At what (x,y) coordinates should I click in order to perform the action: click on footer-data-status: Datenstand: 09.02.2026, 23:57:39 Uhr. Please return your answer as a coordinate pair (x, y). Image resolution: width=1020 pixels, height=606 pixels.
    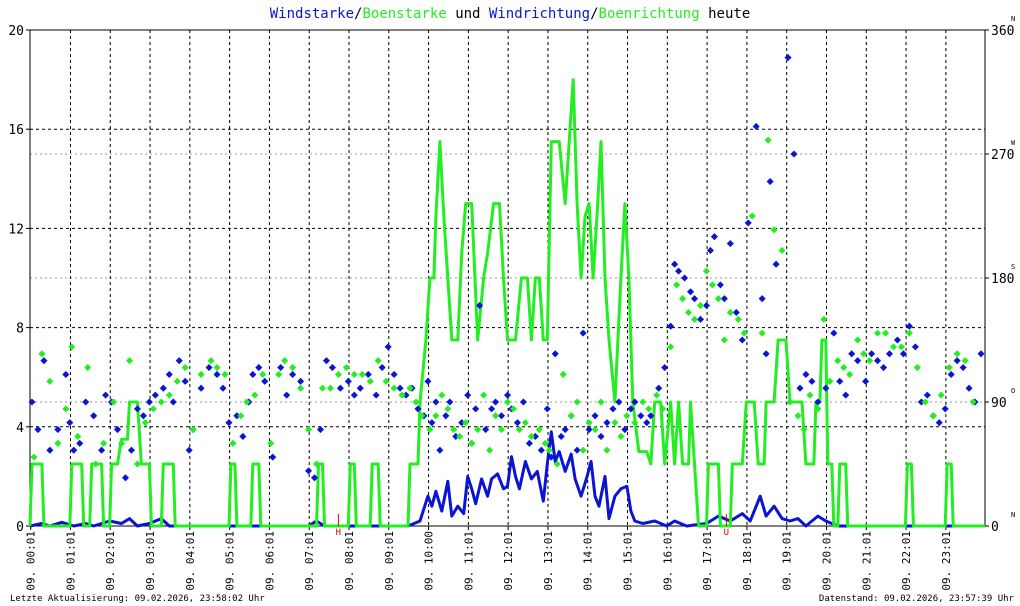
    Looking at the image, I should click on (917, 599).